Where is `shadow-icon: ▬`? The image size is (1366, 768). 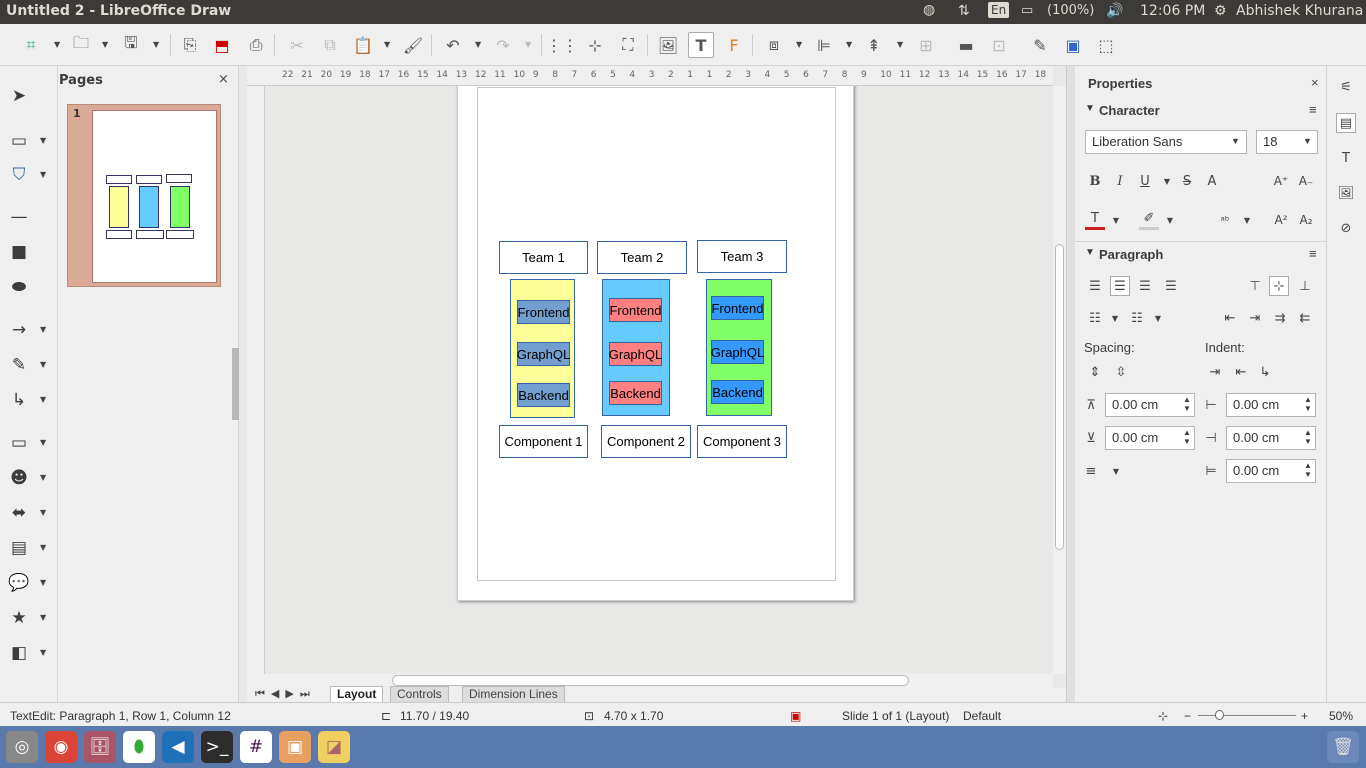
shadow-icon: ▬ is located at coordinates (966, 45).